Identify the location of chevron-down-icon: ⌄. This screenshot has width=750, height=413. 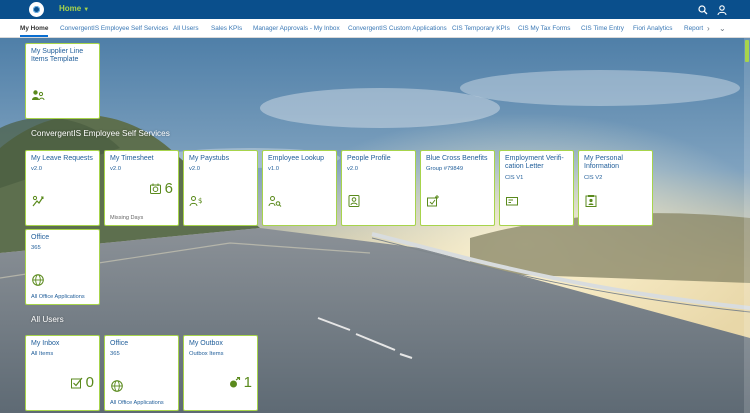
(722, 28).